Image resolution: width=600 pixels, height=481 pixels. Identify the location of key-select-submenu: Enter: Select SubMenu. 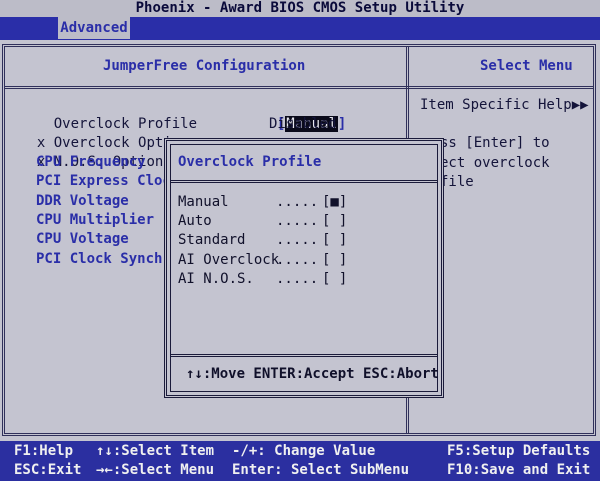
(321, 470).